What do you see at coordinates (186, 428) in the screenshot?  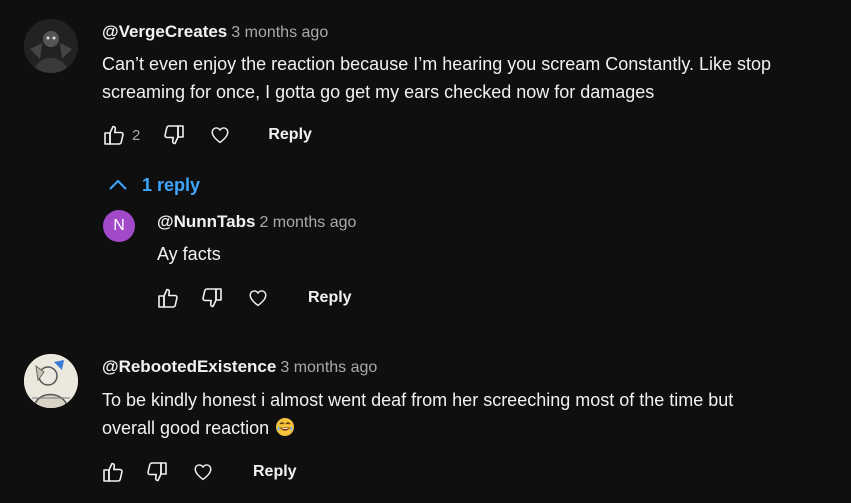 I see `comment-text-fragment: overall good reaction` at bounding box center [186, 428].